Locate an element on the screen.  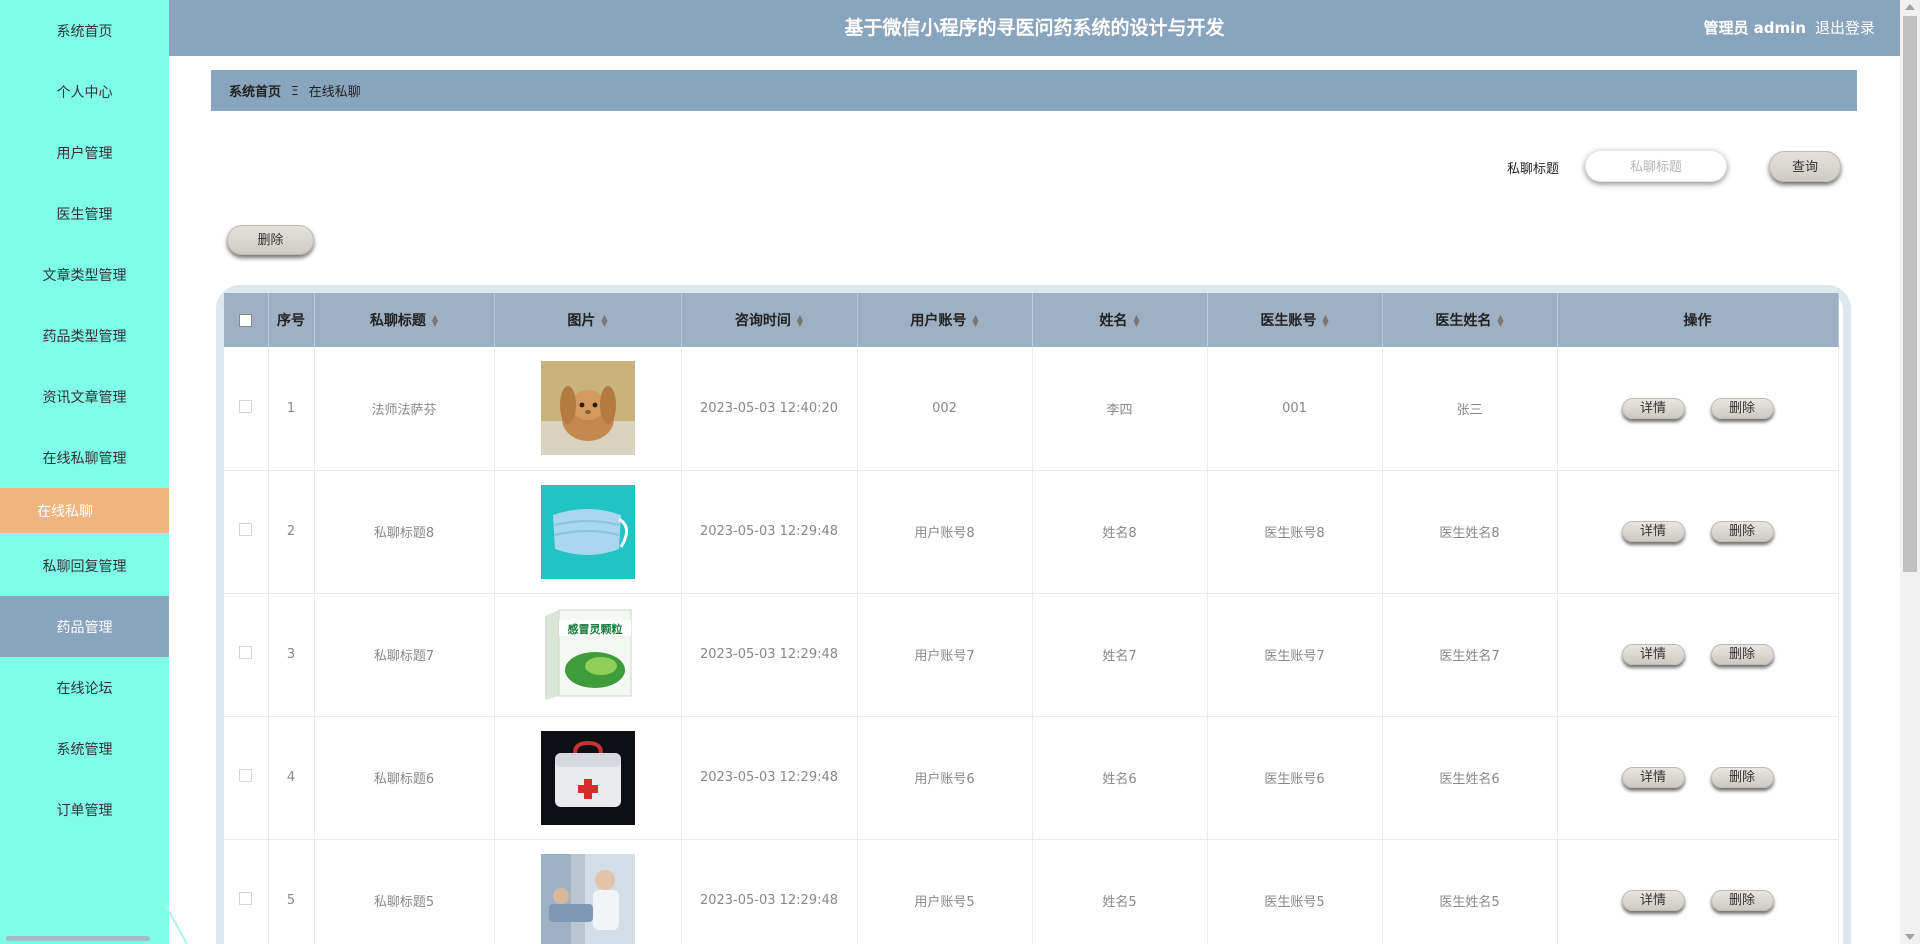
rabbit-image is located at coordinates (587, 408).